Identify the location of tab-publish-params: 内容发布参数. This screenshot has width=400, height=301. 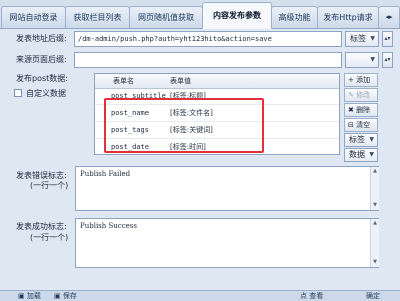
(237, 15).